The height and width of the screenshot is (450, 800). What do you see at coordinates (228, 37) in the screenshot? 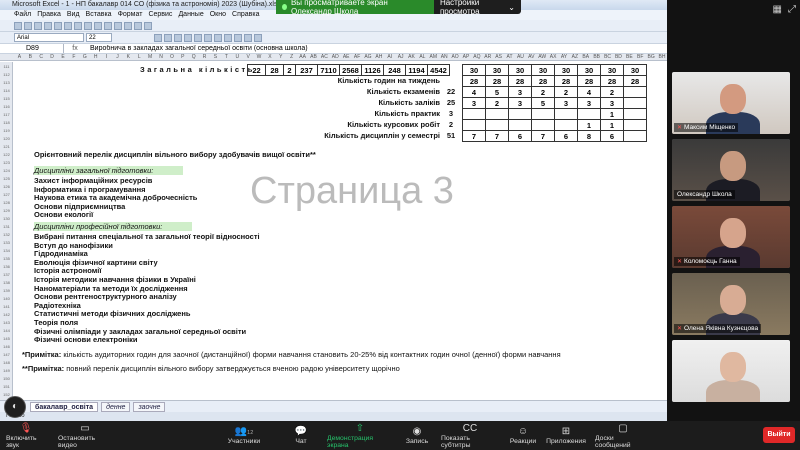
I see `percent-icon` at bounding box center [228, 37].